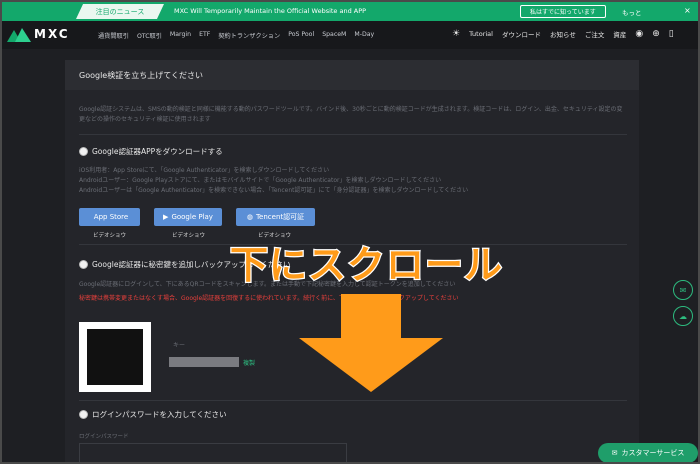 The image size is (700, 464). I want to click on password-field-label: ログインパスワード, so click(104, 437).